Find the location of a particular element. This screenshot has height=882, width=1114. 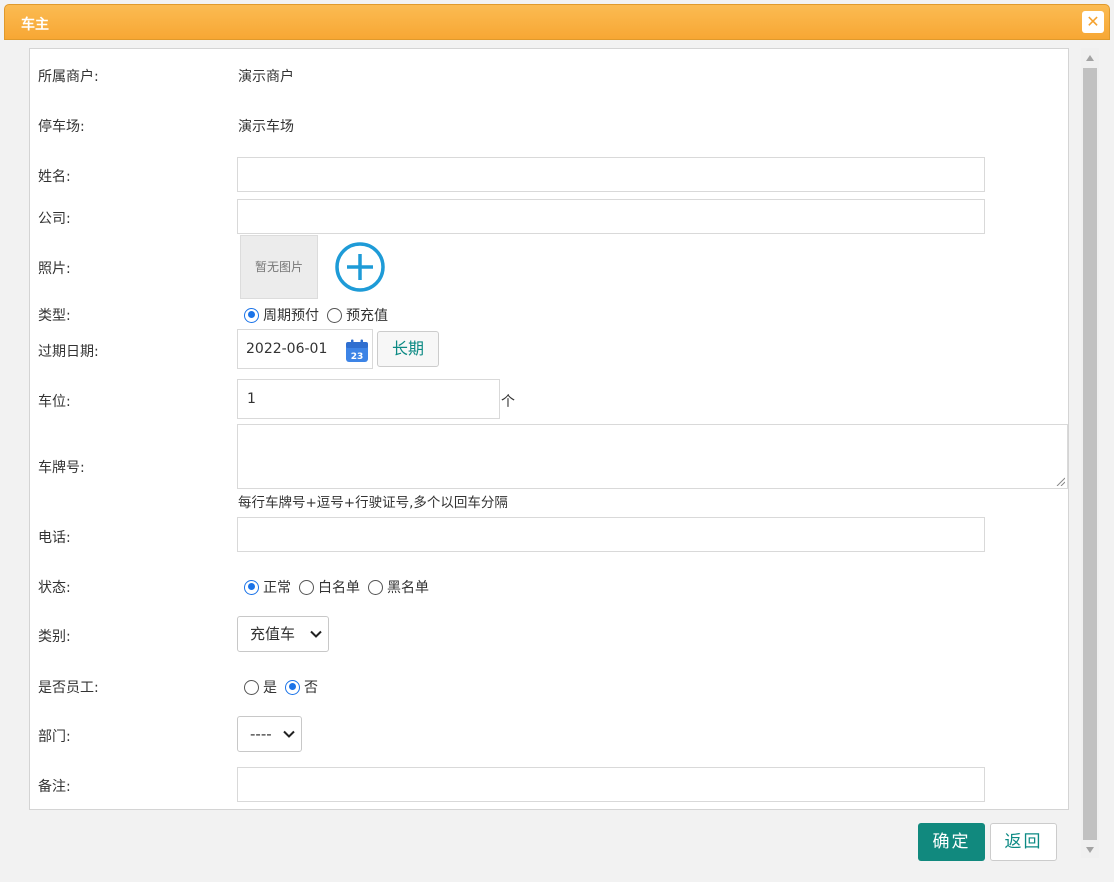

type-option-recharge: 预充值 is located at coordinates (367, 316).